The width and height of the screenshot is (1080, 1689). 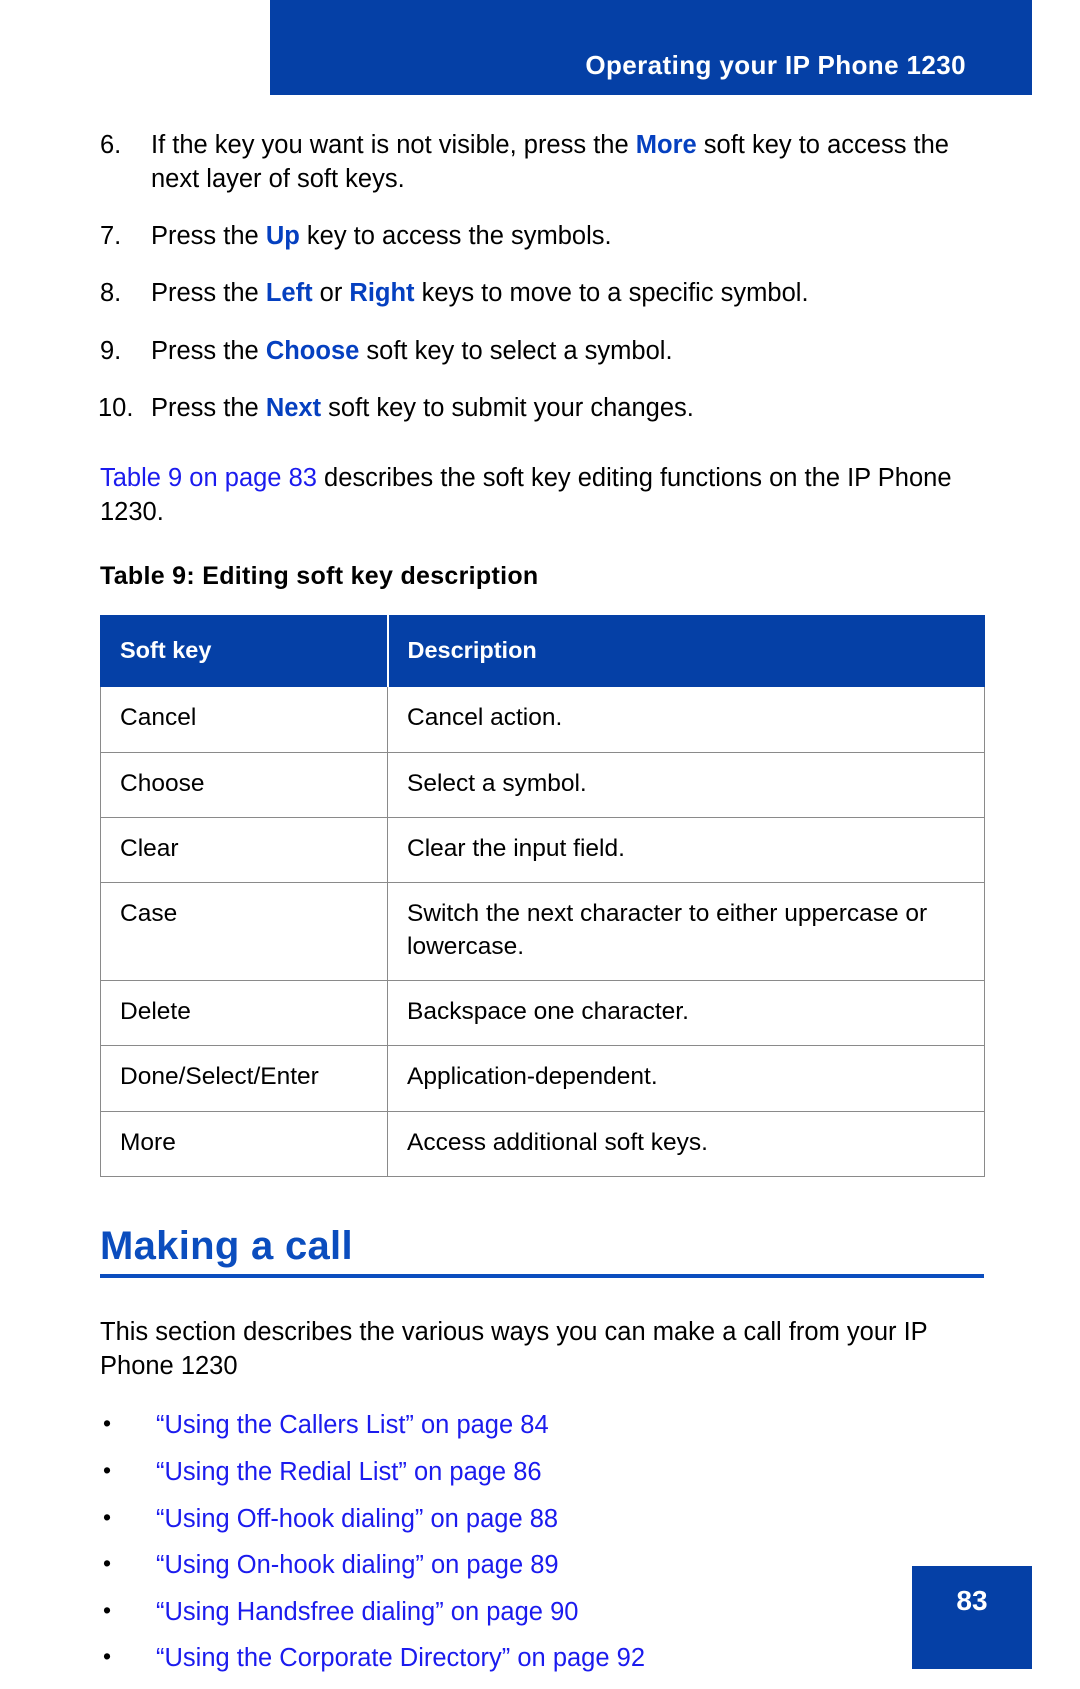 What do you see at coordinates (685, 651) in the screenshot?
I see `column-header-description: Description` at bounding box center [685, 651].